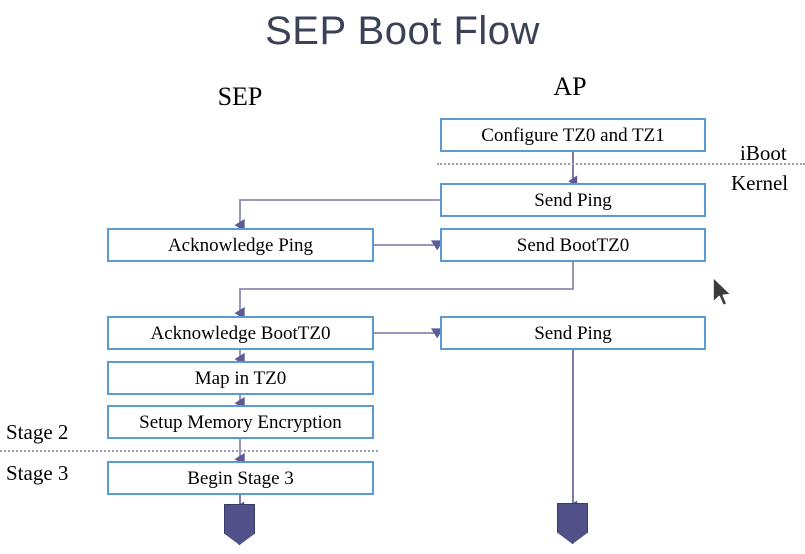 This screenshot has width=805, height=554. Describe the element at coordinates (239, 524) in the screenshot. I see `terminator-sep` at that location.